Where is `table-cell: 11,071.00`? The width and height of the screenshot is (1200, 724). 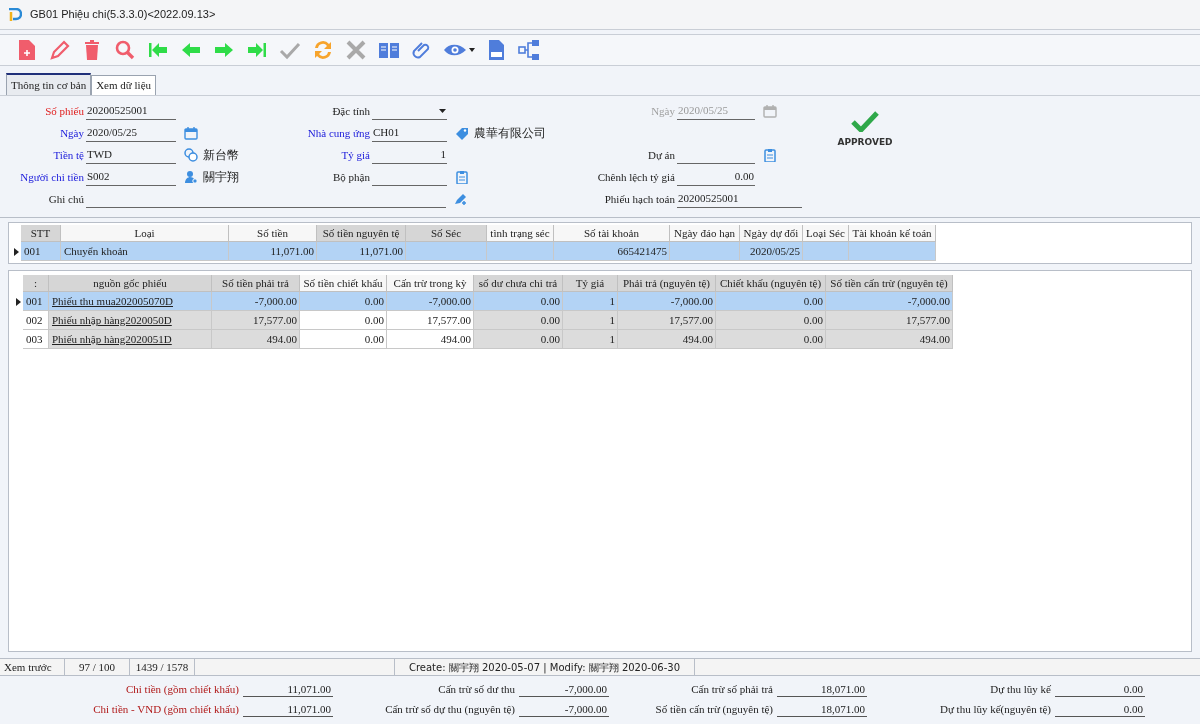
table-cell: 11,071.00 is located at coordinates (361, 251).